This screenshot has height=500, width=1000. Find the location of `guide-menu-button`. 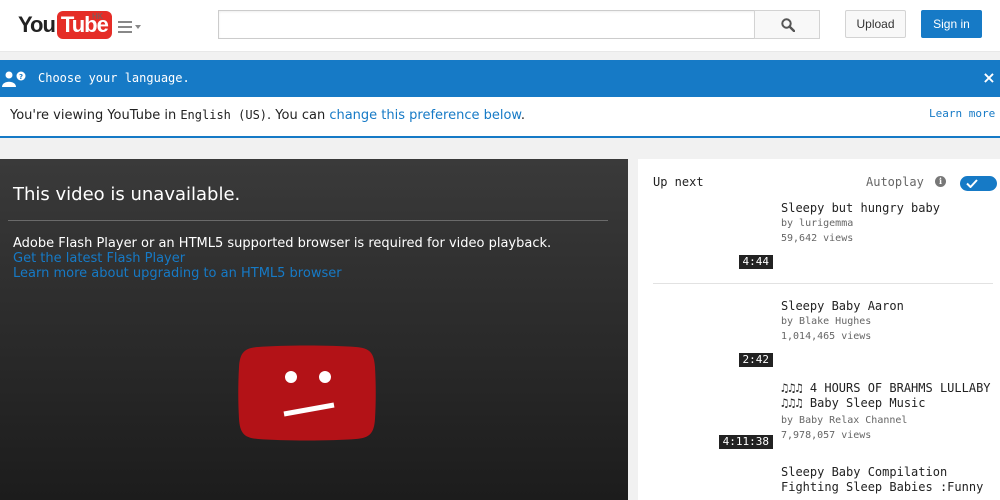

guide-menu-button is located at coordinates (130, 27).